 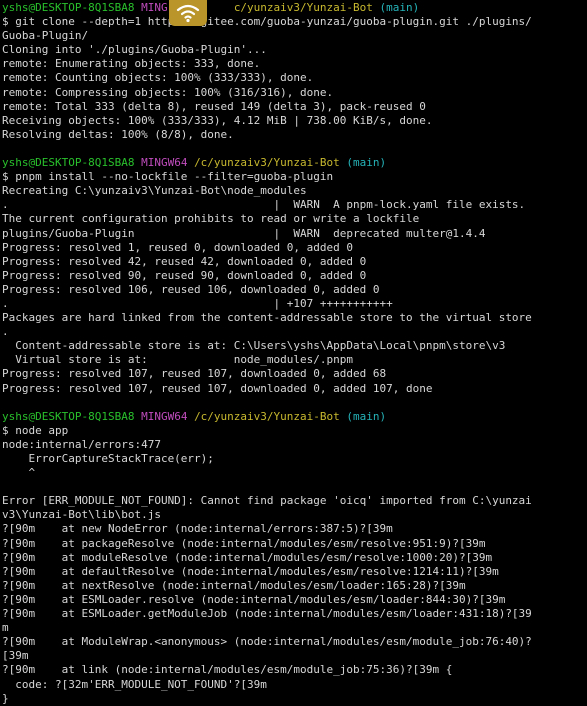 I want to click on terminal-line: ErrorCaptureStackTrace(err);, so click(x=294, y=459).